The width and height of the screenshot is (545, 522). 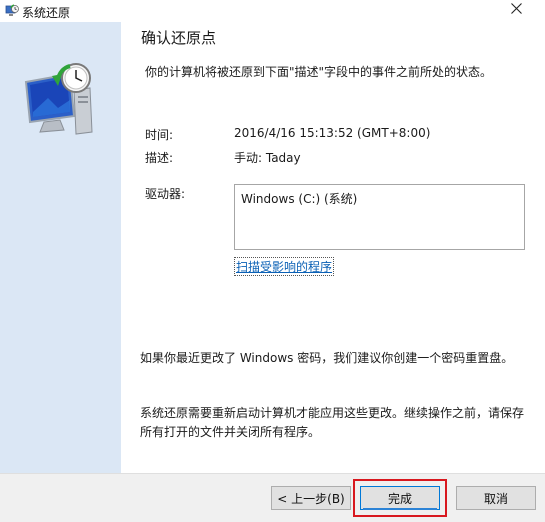 What do you see at coordinates (179, 38) in the screenshot?
I see `page-title: 确认还原点` at bounding box center [179, 38].